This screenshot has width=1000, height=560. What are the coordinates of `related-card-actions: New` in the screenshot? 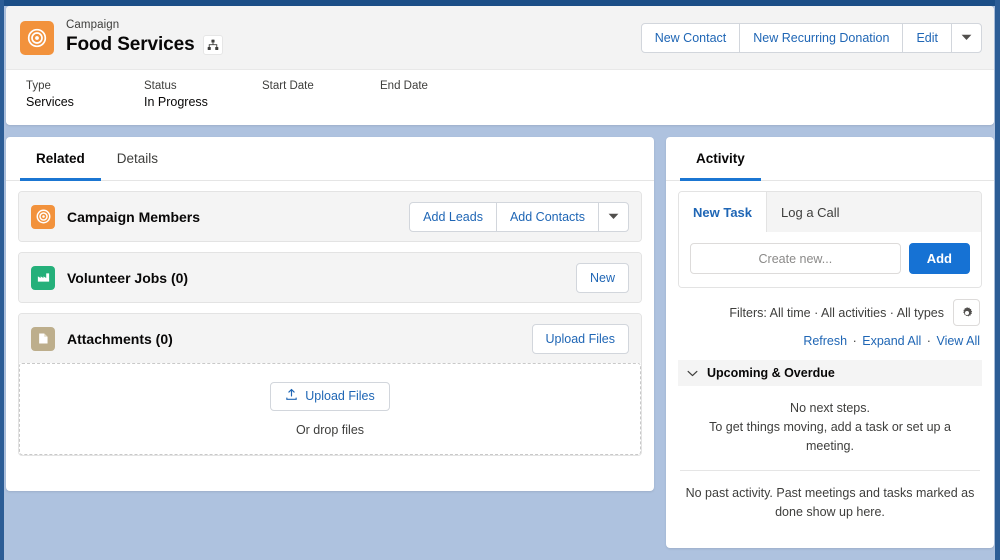 It's located at (602, 277).